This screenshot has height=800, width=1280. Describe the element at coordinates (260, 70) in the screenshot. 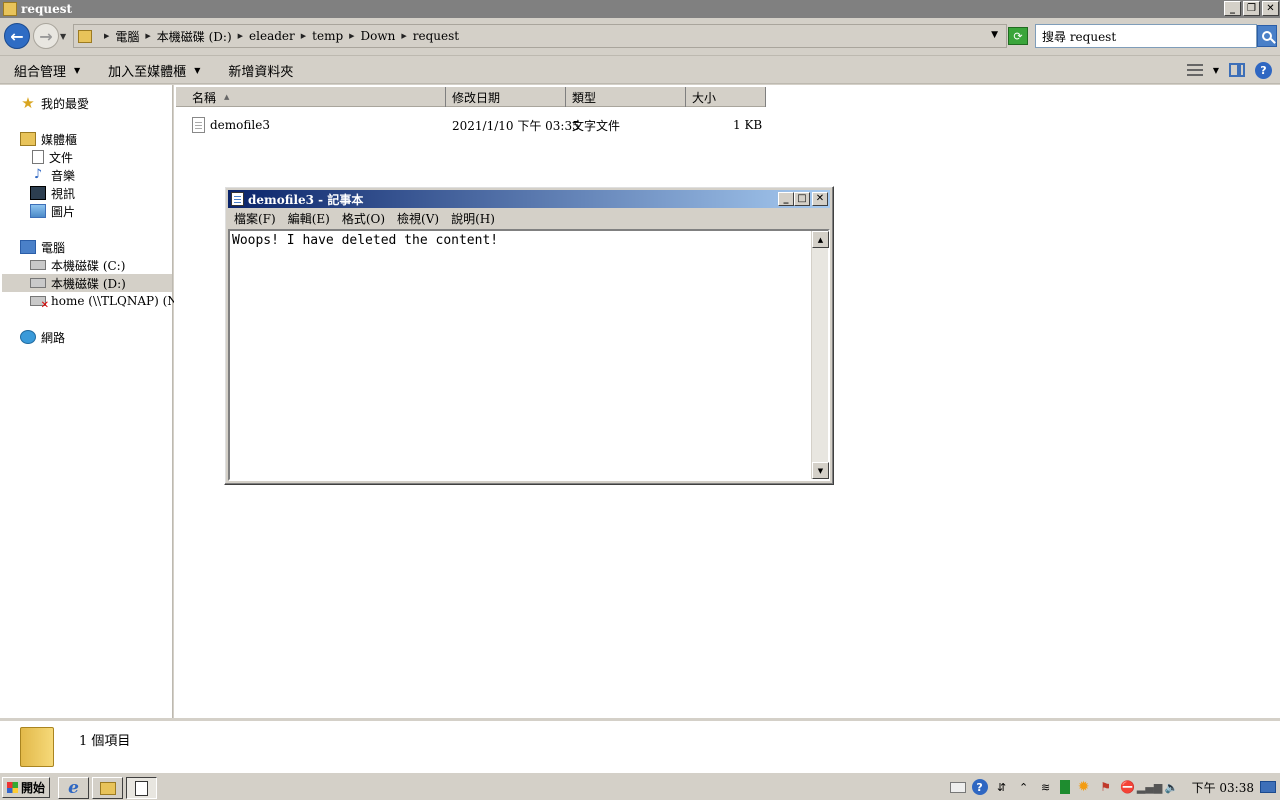

I see `new-folder-button: 新增資料夾` at that location.